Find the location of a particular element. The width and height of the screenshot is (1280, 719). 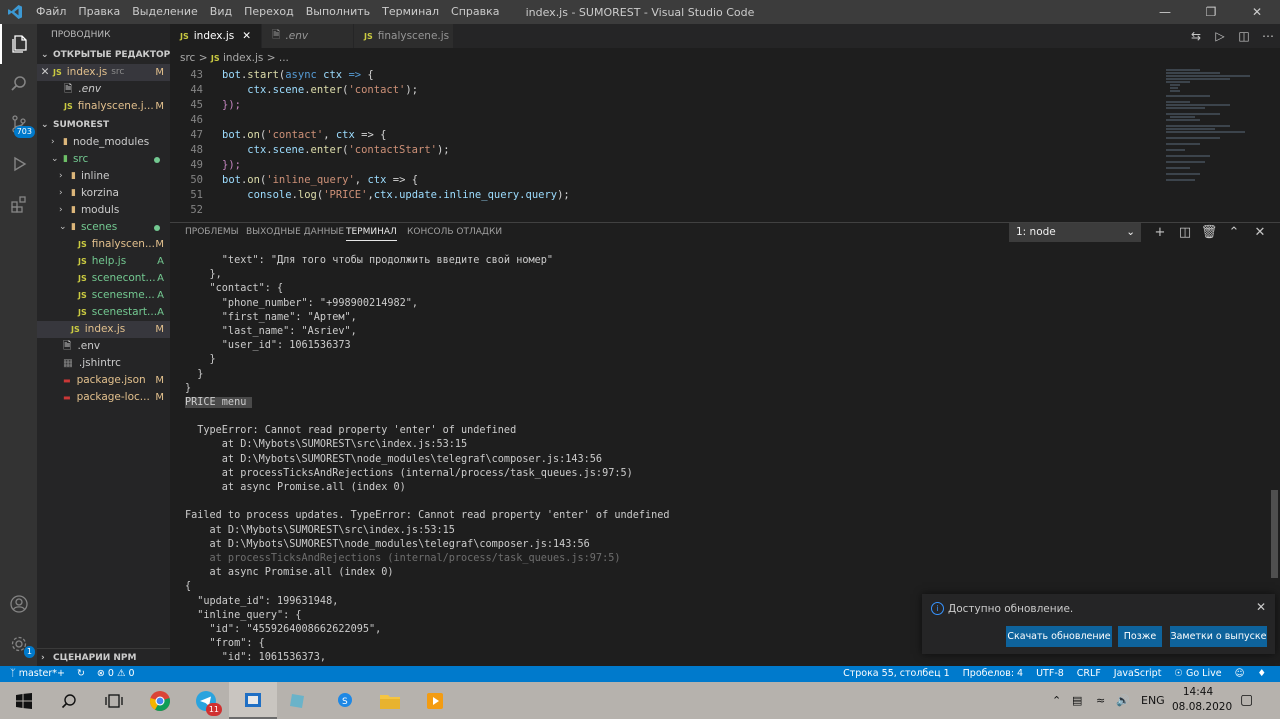

menu-terminal: Терминал is located at coordinates (410, 12).